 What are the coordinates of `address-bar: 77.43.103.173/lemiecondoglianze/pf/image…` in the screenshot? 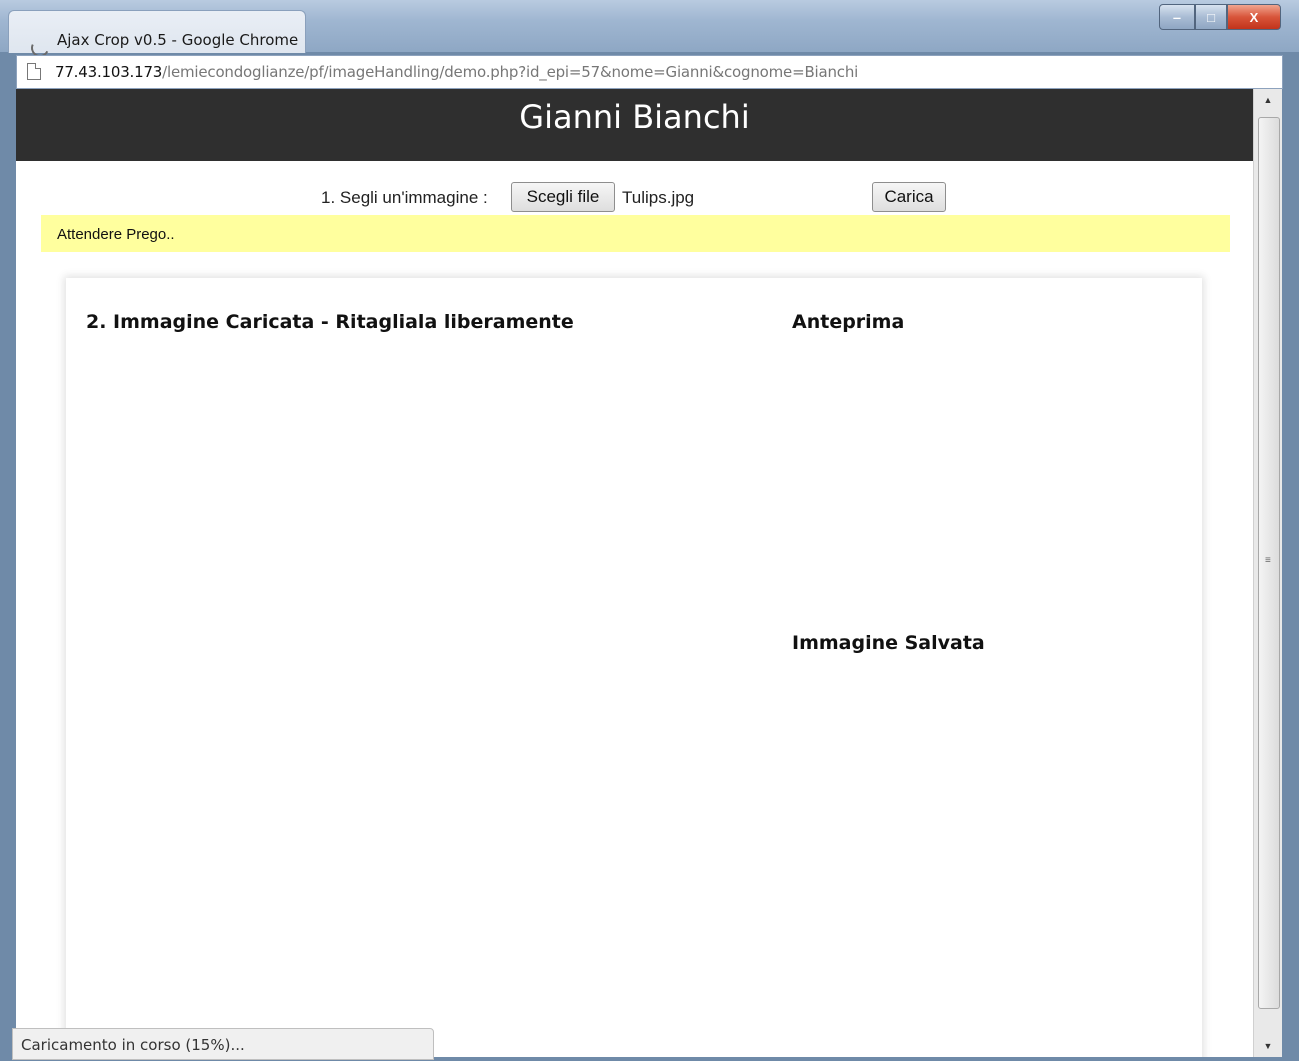 It's located at (649, 72).